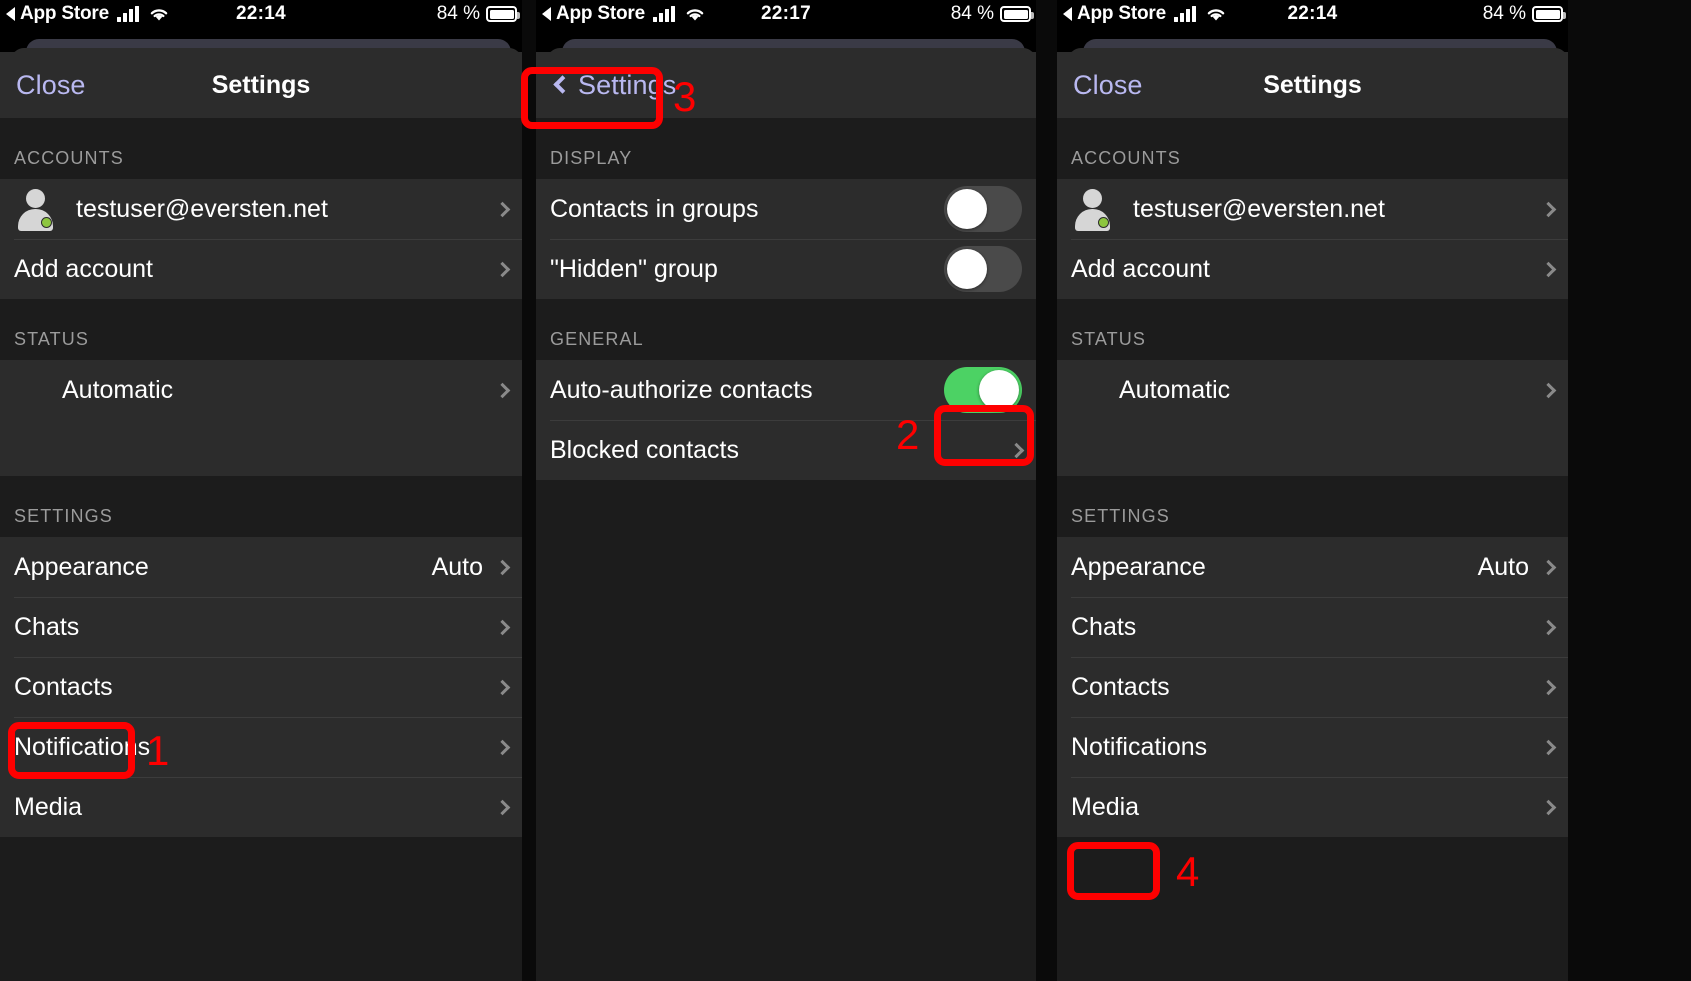 This screenshot has width=1691, height=981. I want to click on back-button: Settings, so click(615, 85).